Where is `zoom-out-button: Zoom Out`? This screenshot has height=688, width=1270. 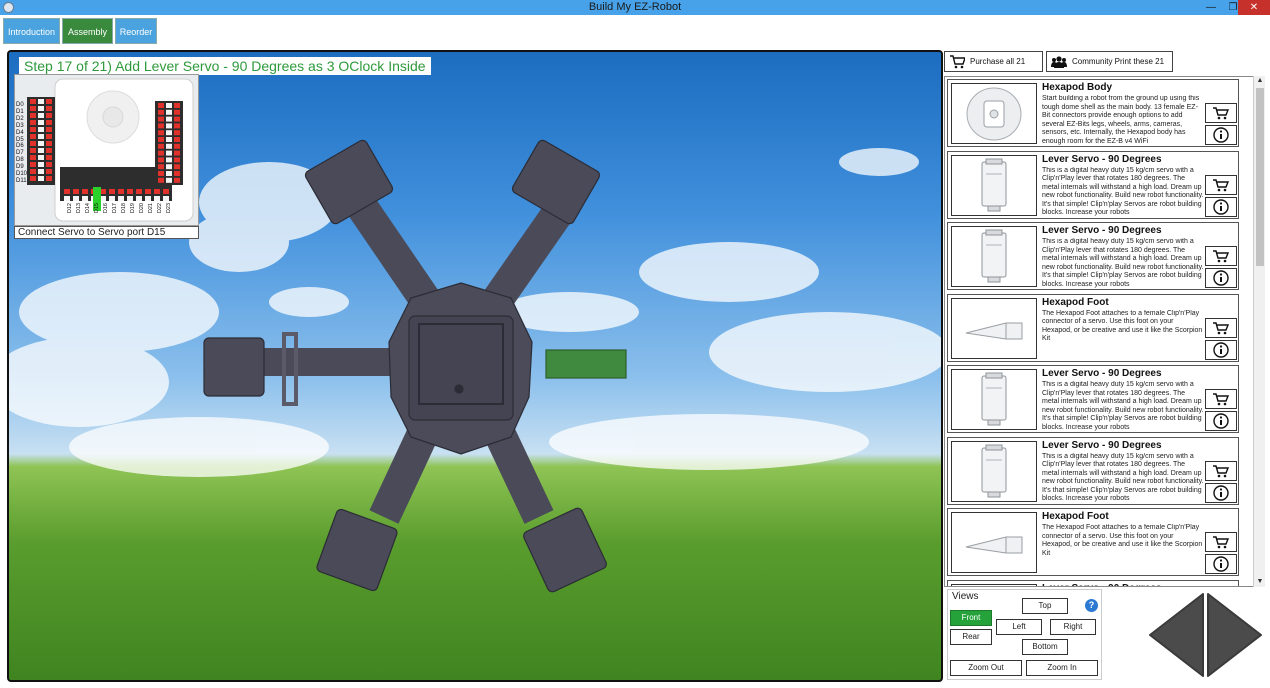
zoom-out-button: Zoom Out is located at coordinates (986, 668).